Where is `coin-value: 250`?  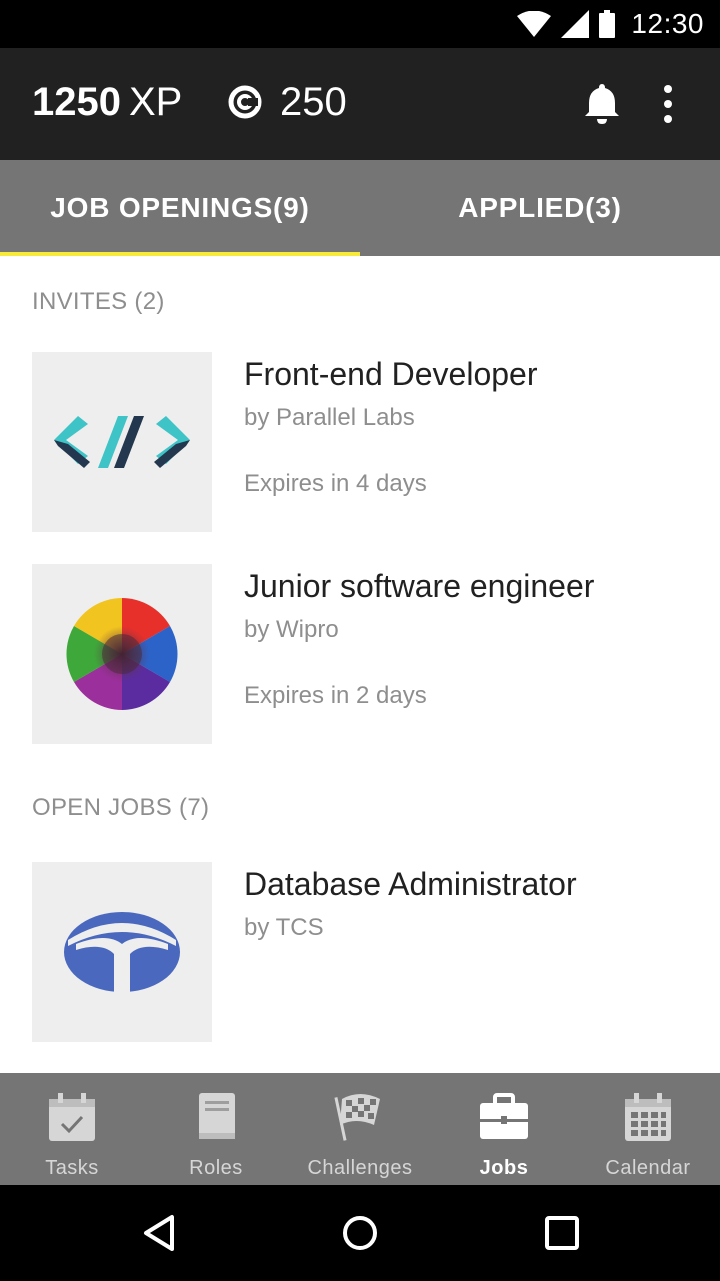 coin-value: 250 is located at coordinates (313, 101).